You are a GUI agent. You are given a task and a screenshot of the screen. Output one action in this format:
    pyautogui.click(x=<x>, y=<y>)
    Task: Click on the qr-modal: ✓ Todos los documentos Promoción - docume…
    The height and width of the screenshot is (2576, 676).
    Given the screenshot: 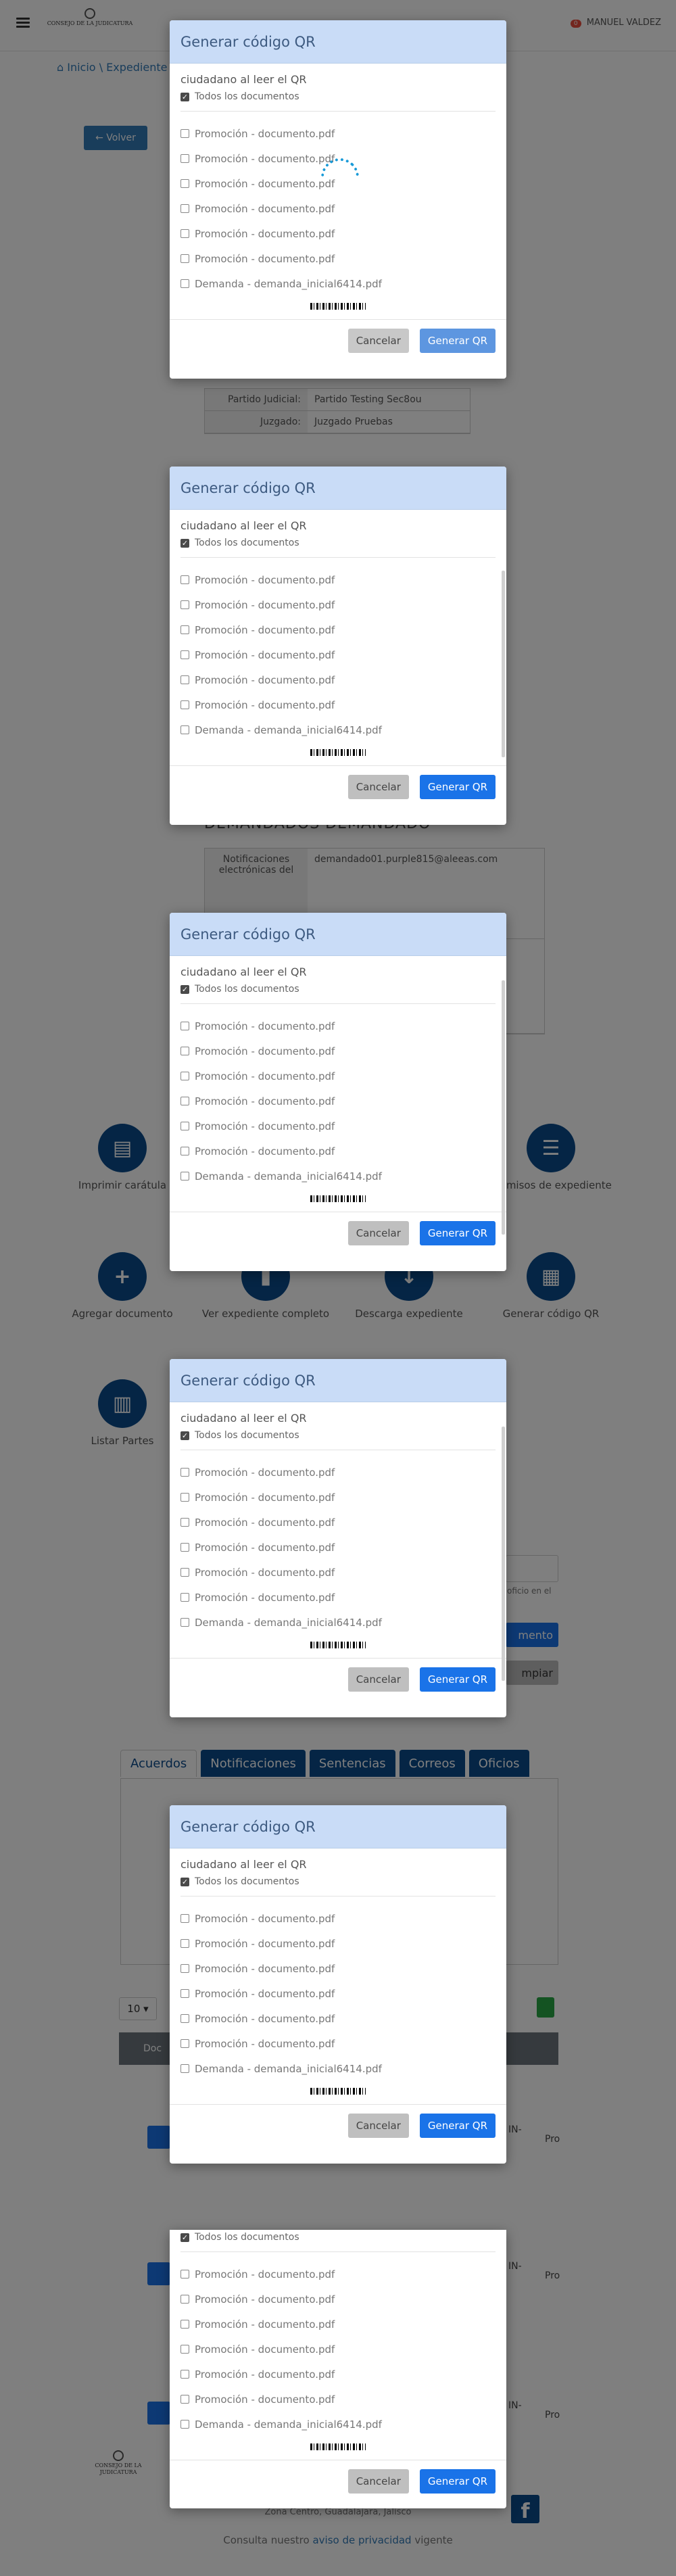 What is the action you would take?
    pyautogui.click(x=338, y=2369)
    